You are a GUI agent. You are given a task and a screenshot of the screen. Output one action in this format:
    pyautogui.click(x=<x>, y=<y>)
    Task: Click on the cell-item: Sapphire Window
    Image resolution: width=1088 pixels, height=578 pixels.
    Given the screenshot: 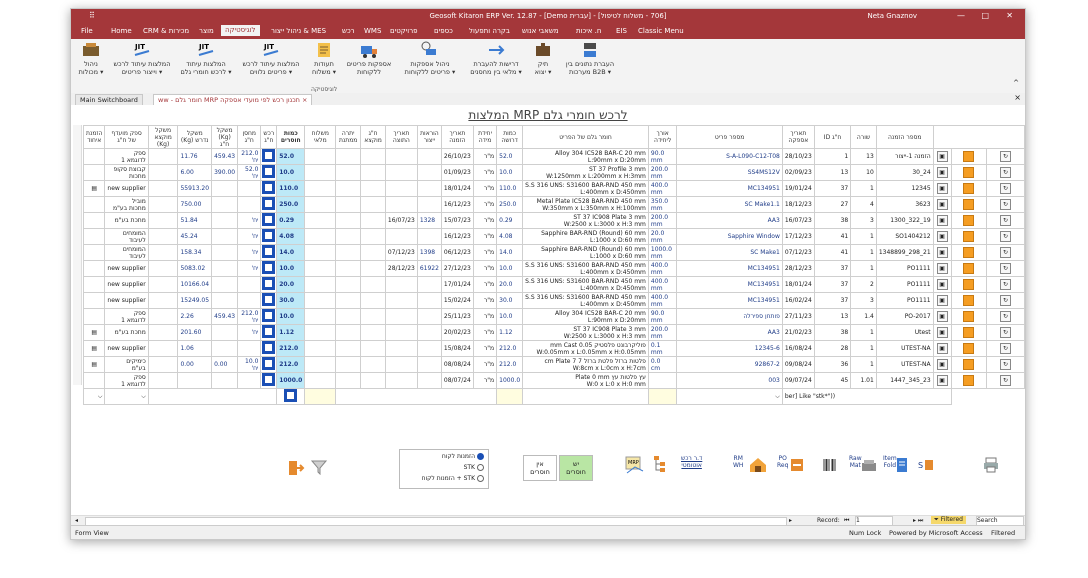 What is the action you would take?
    pyautogui.click(x=729, y=236)
    